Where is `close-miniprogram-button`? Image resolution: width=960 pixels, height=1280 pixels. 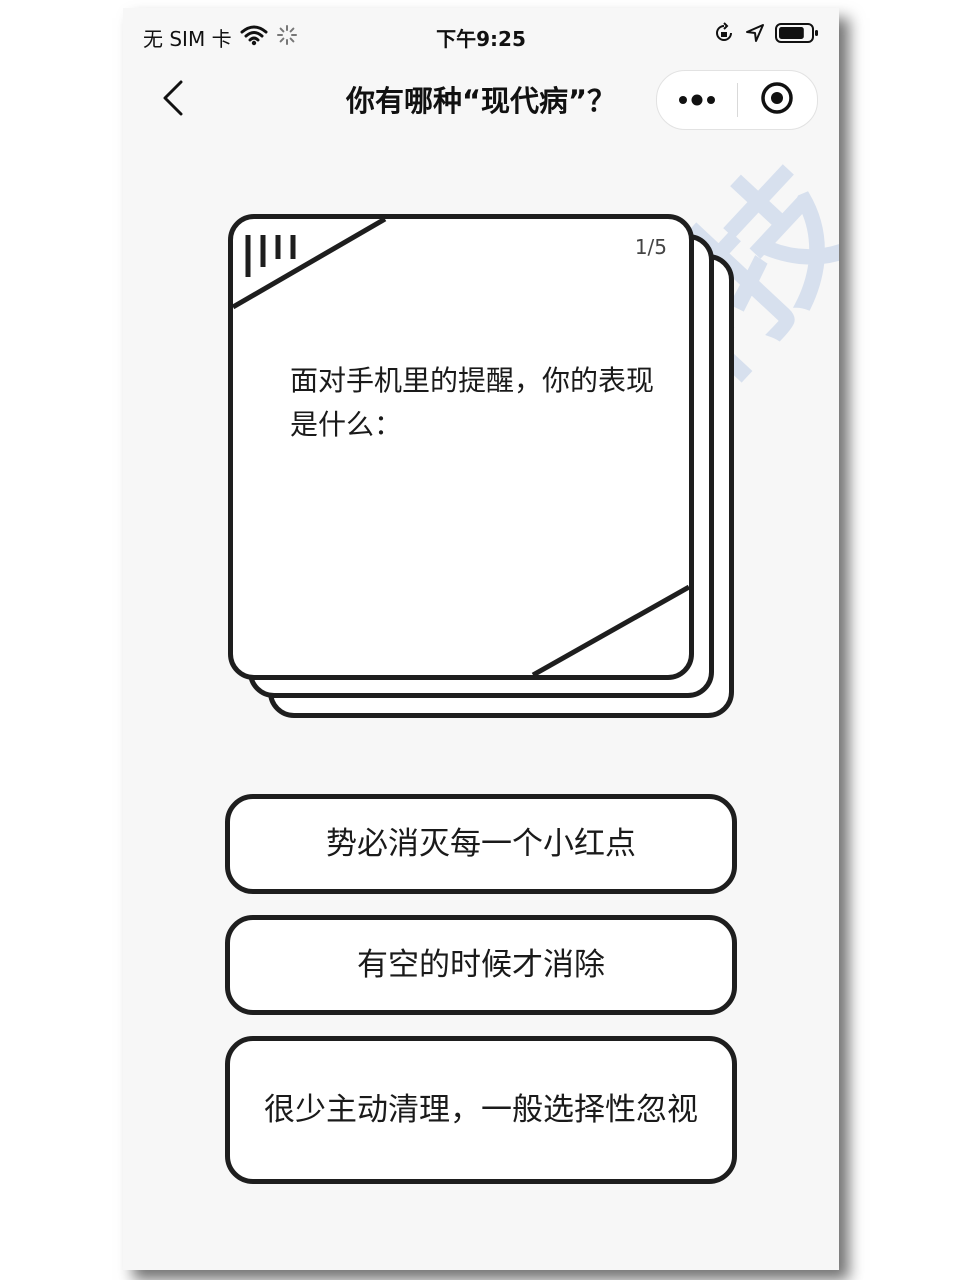 close-miniprogram-button is located at coordinates (778, 100).